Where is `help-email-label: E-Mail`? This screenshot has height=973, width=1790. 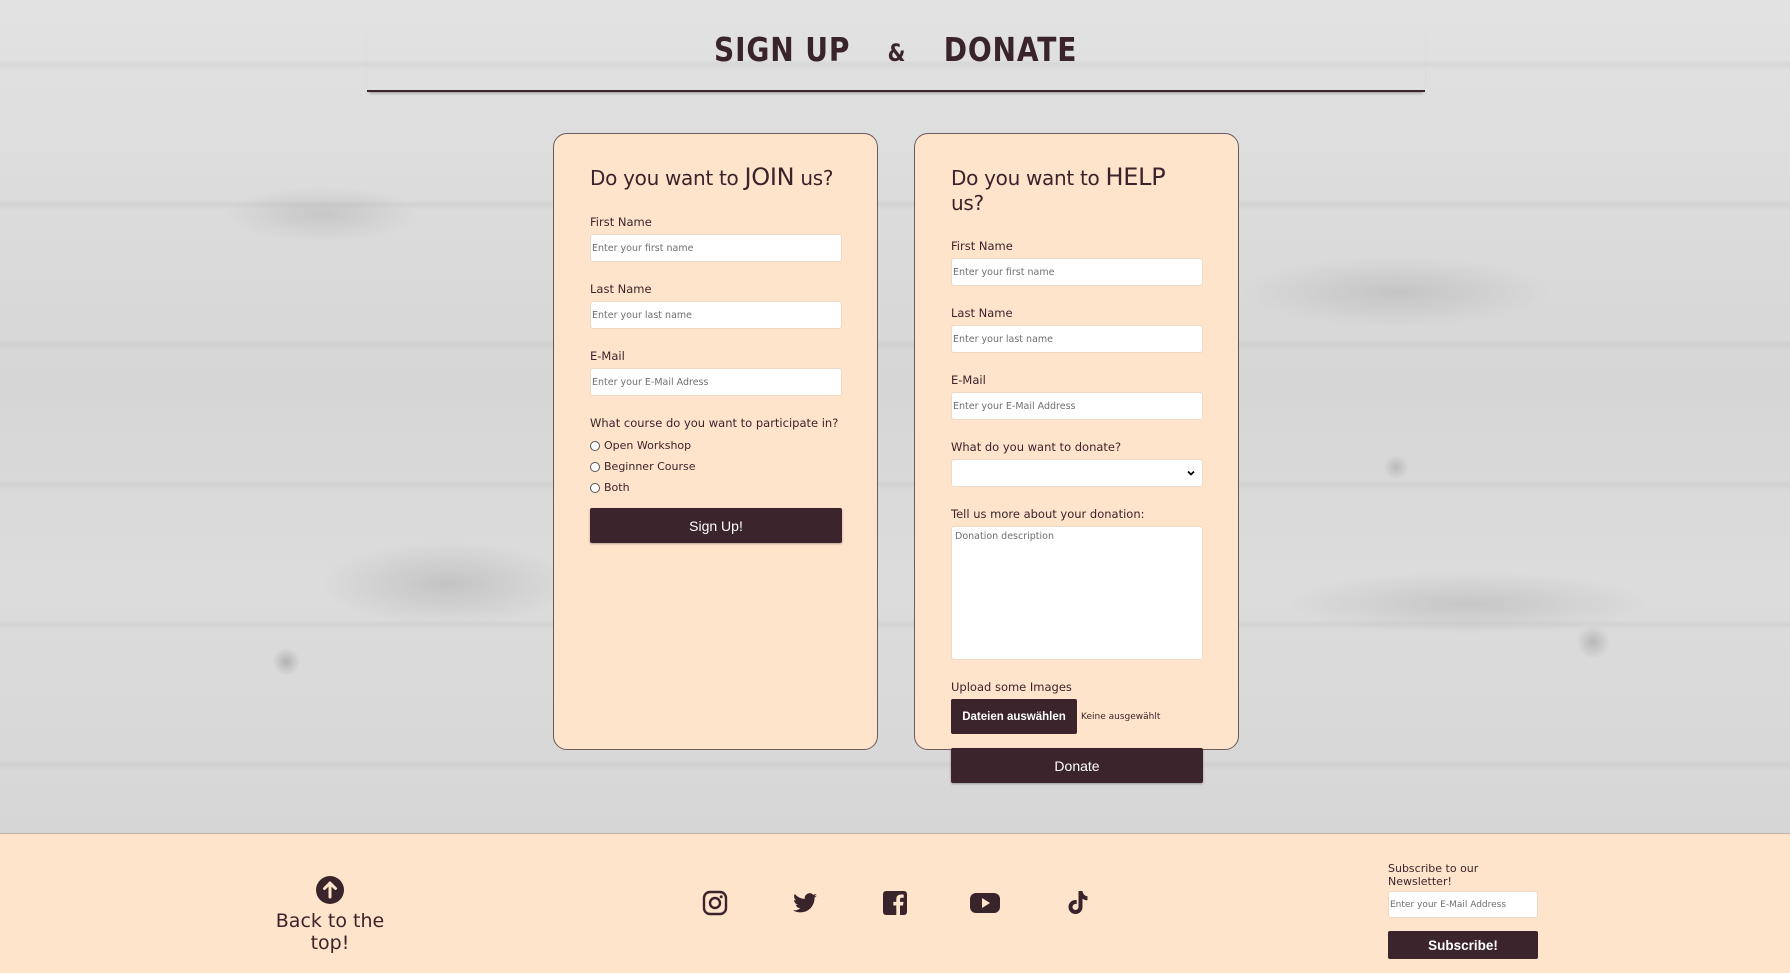 help-email-label: E-Mail is located at coordinates (968, 380).